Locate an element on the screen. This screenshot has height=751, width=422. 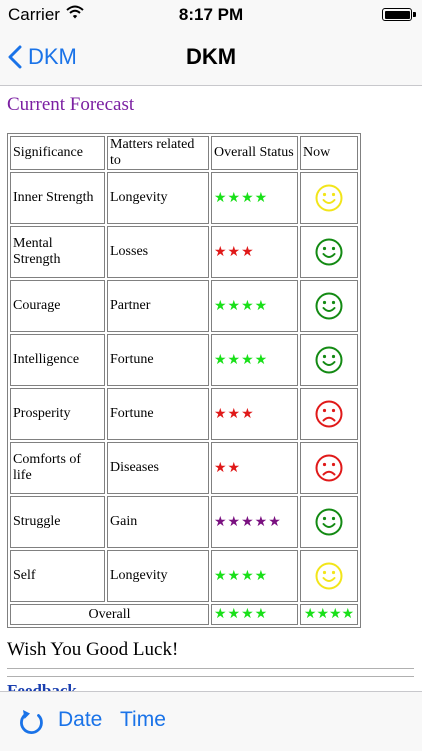
table-row: Courage Partner ★★★★ is located at coordinates (184, 306).